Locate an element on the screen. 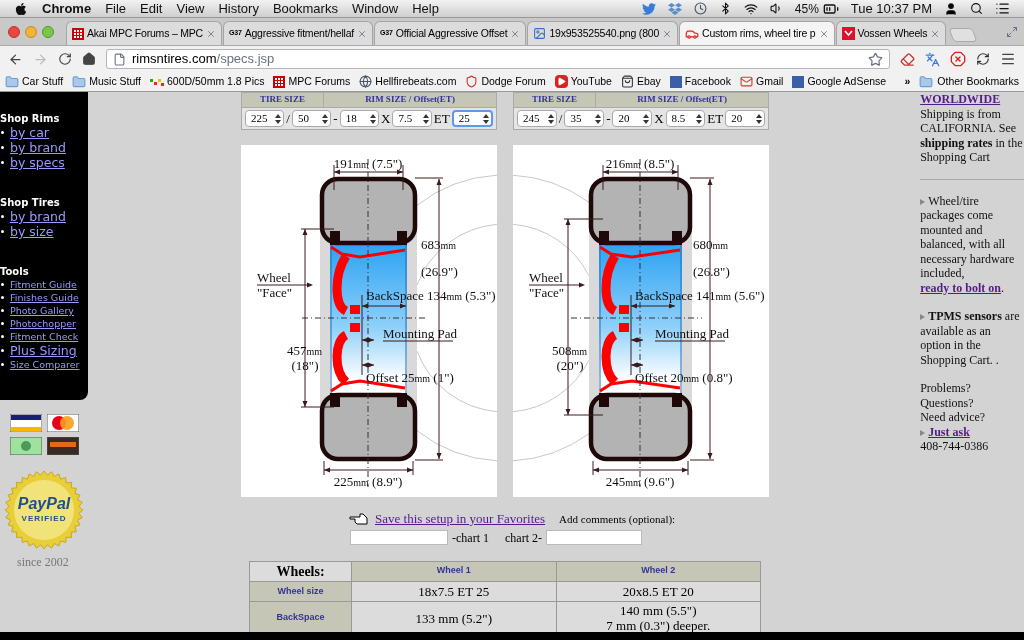  bookmark: Facebook is located at coordinates (700, 81).